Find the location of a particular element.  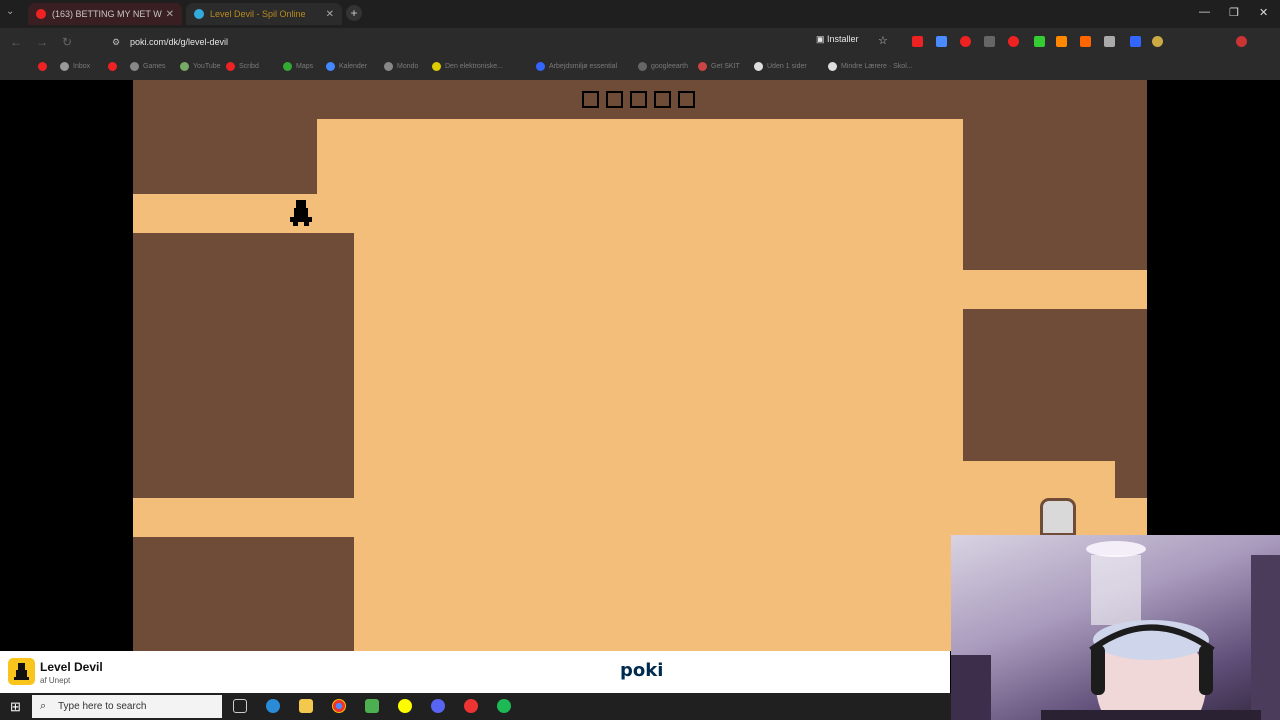

bookmark-item: Games is located at coordinates (148, 66).